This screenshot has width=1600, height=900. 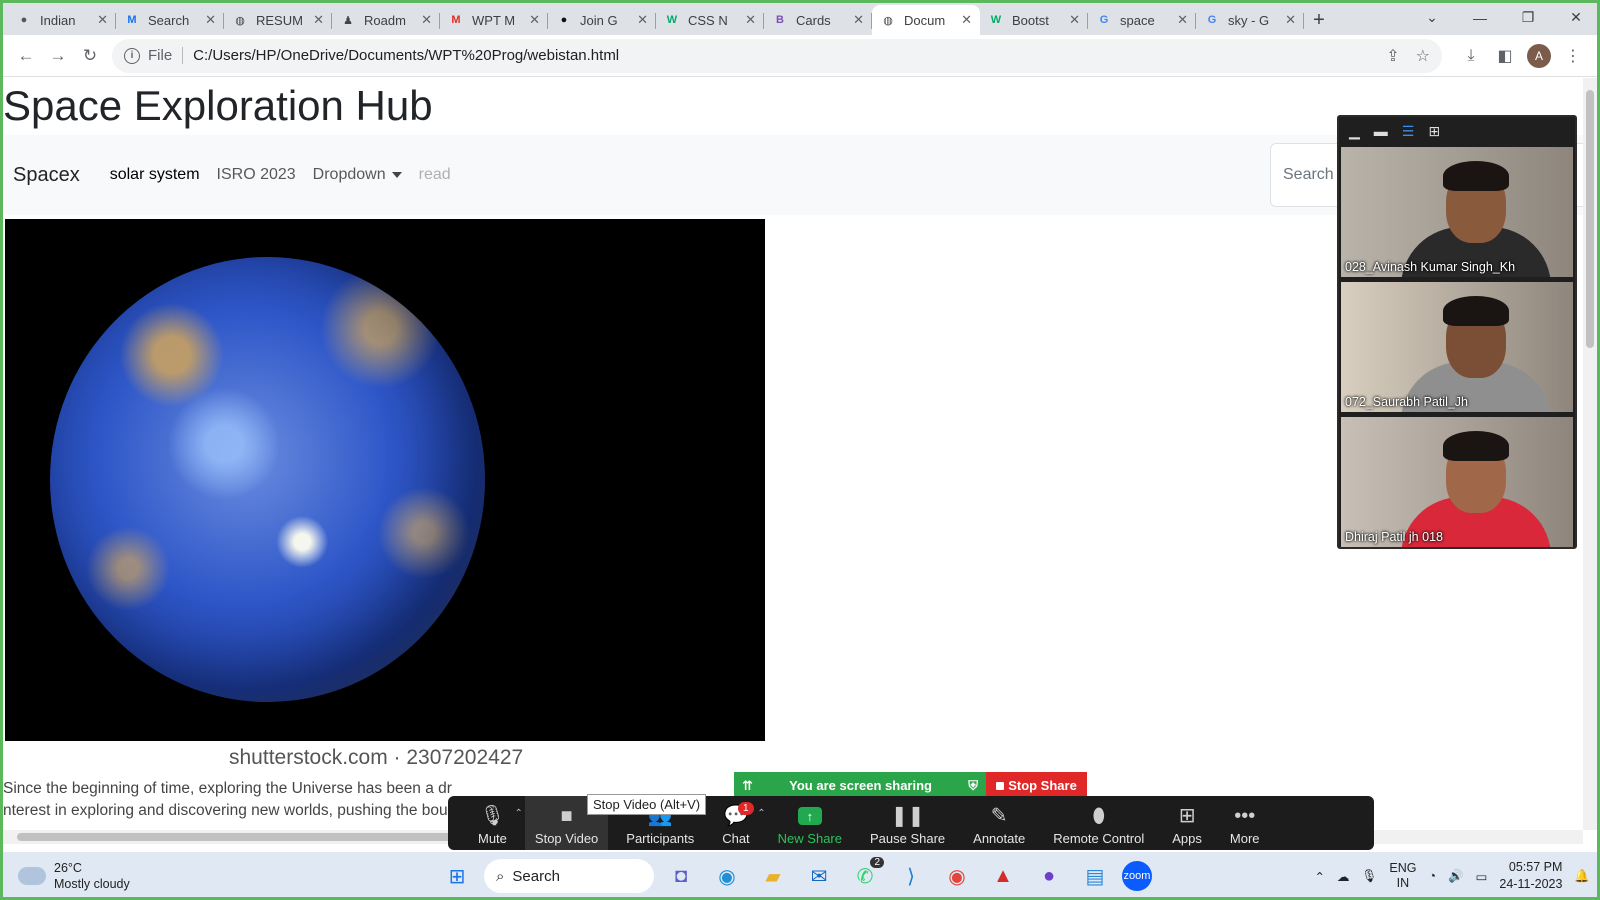 What do you see at coordinates (1480, 17) in the screenshot?
I see `minimize-icon: —` at bounding box center [1480, 17].